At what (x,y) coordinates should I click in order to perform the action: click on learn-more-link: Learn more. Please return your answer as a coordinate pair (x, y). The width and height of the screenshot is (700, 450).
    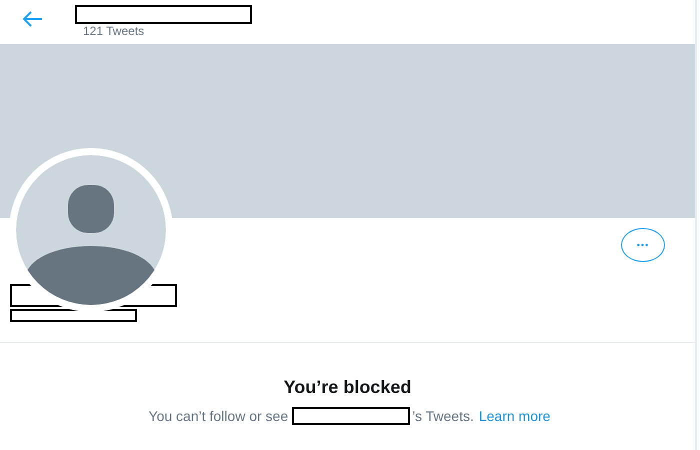
    Looking at the image, I should click on (514, 416).